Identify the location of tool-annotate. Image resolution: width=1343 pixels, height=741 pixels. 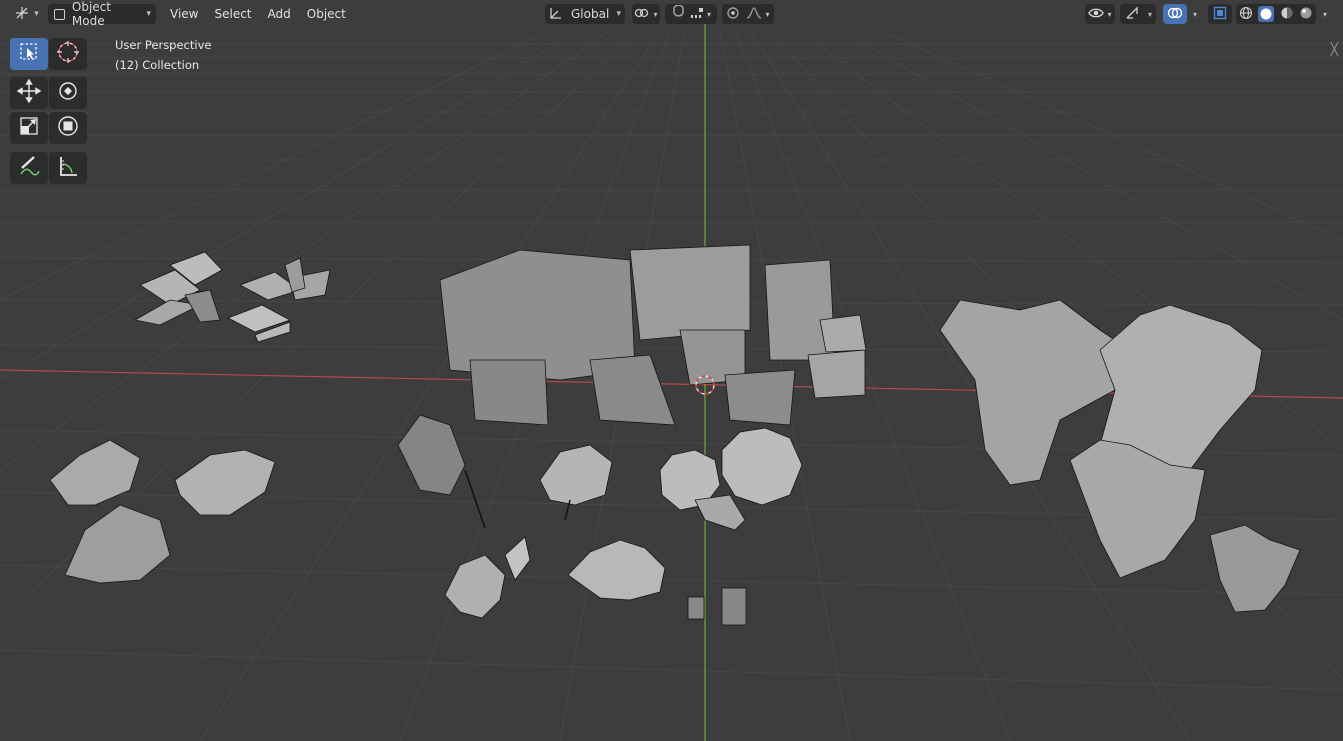
(29, 168).